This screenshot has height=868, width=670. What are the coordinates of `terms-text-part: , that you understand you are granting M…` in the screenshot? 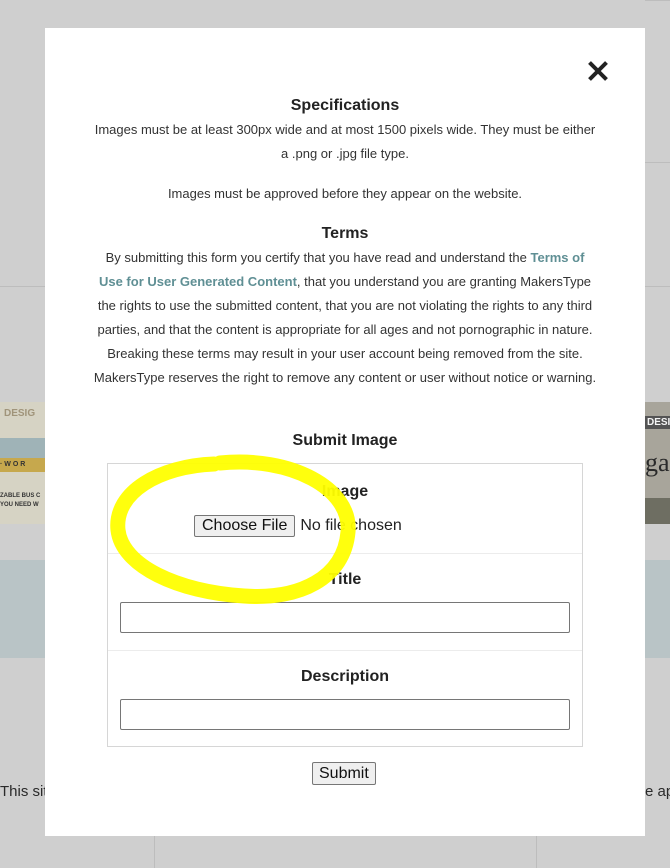 It's located at (345, 329).